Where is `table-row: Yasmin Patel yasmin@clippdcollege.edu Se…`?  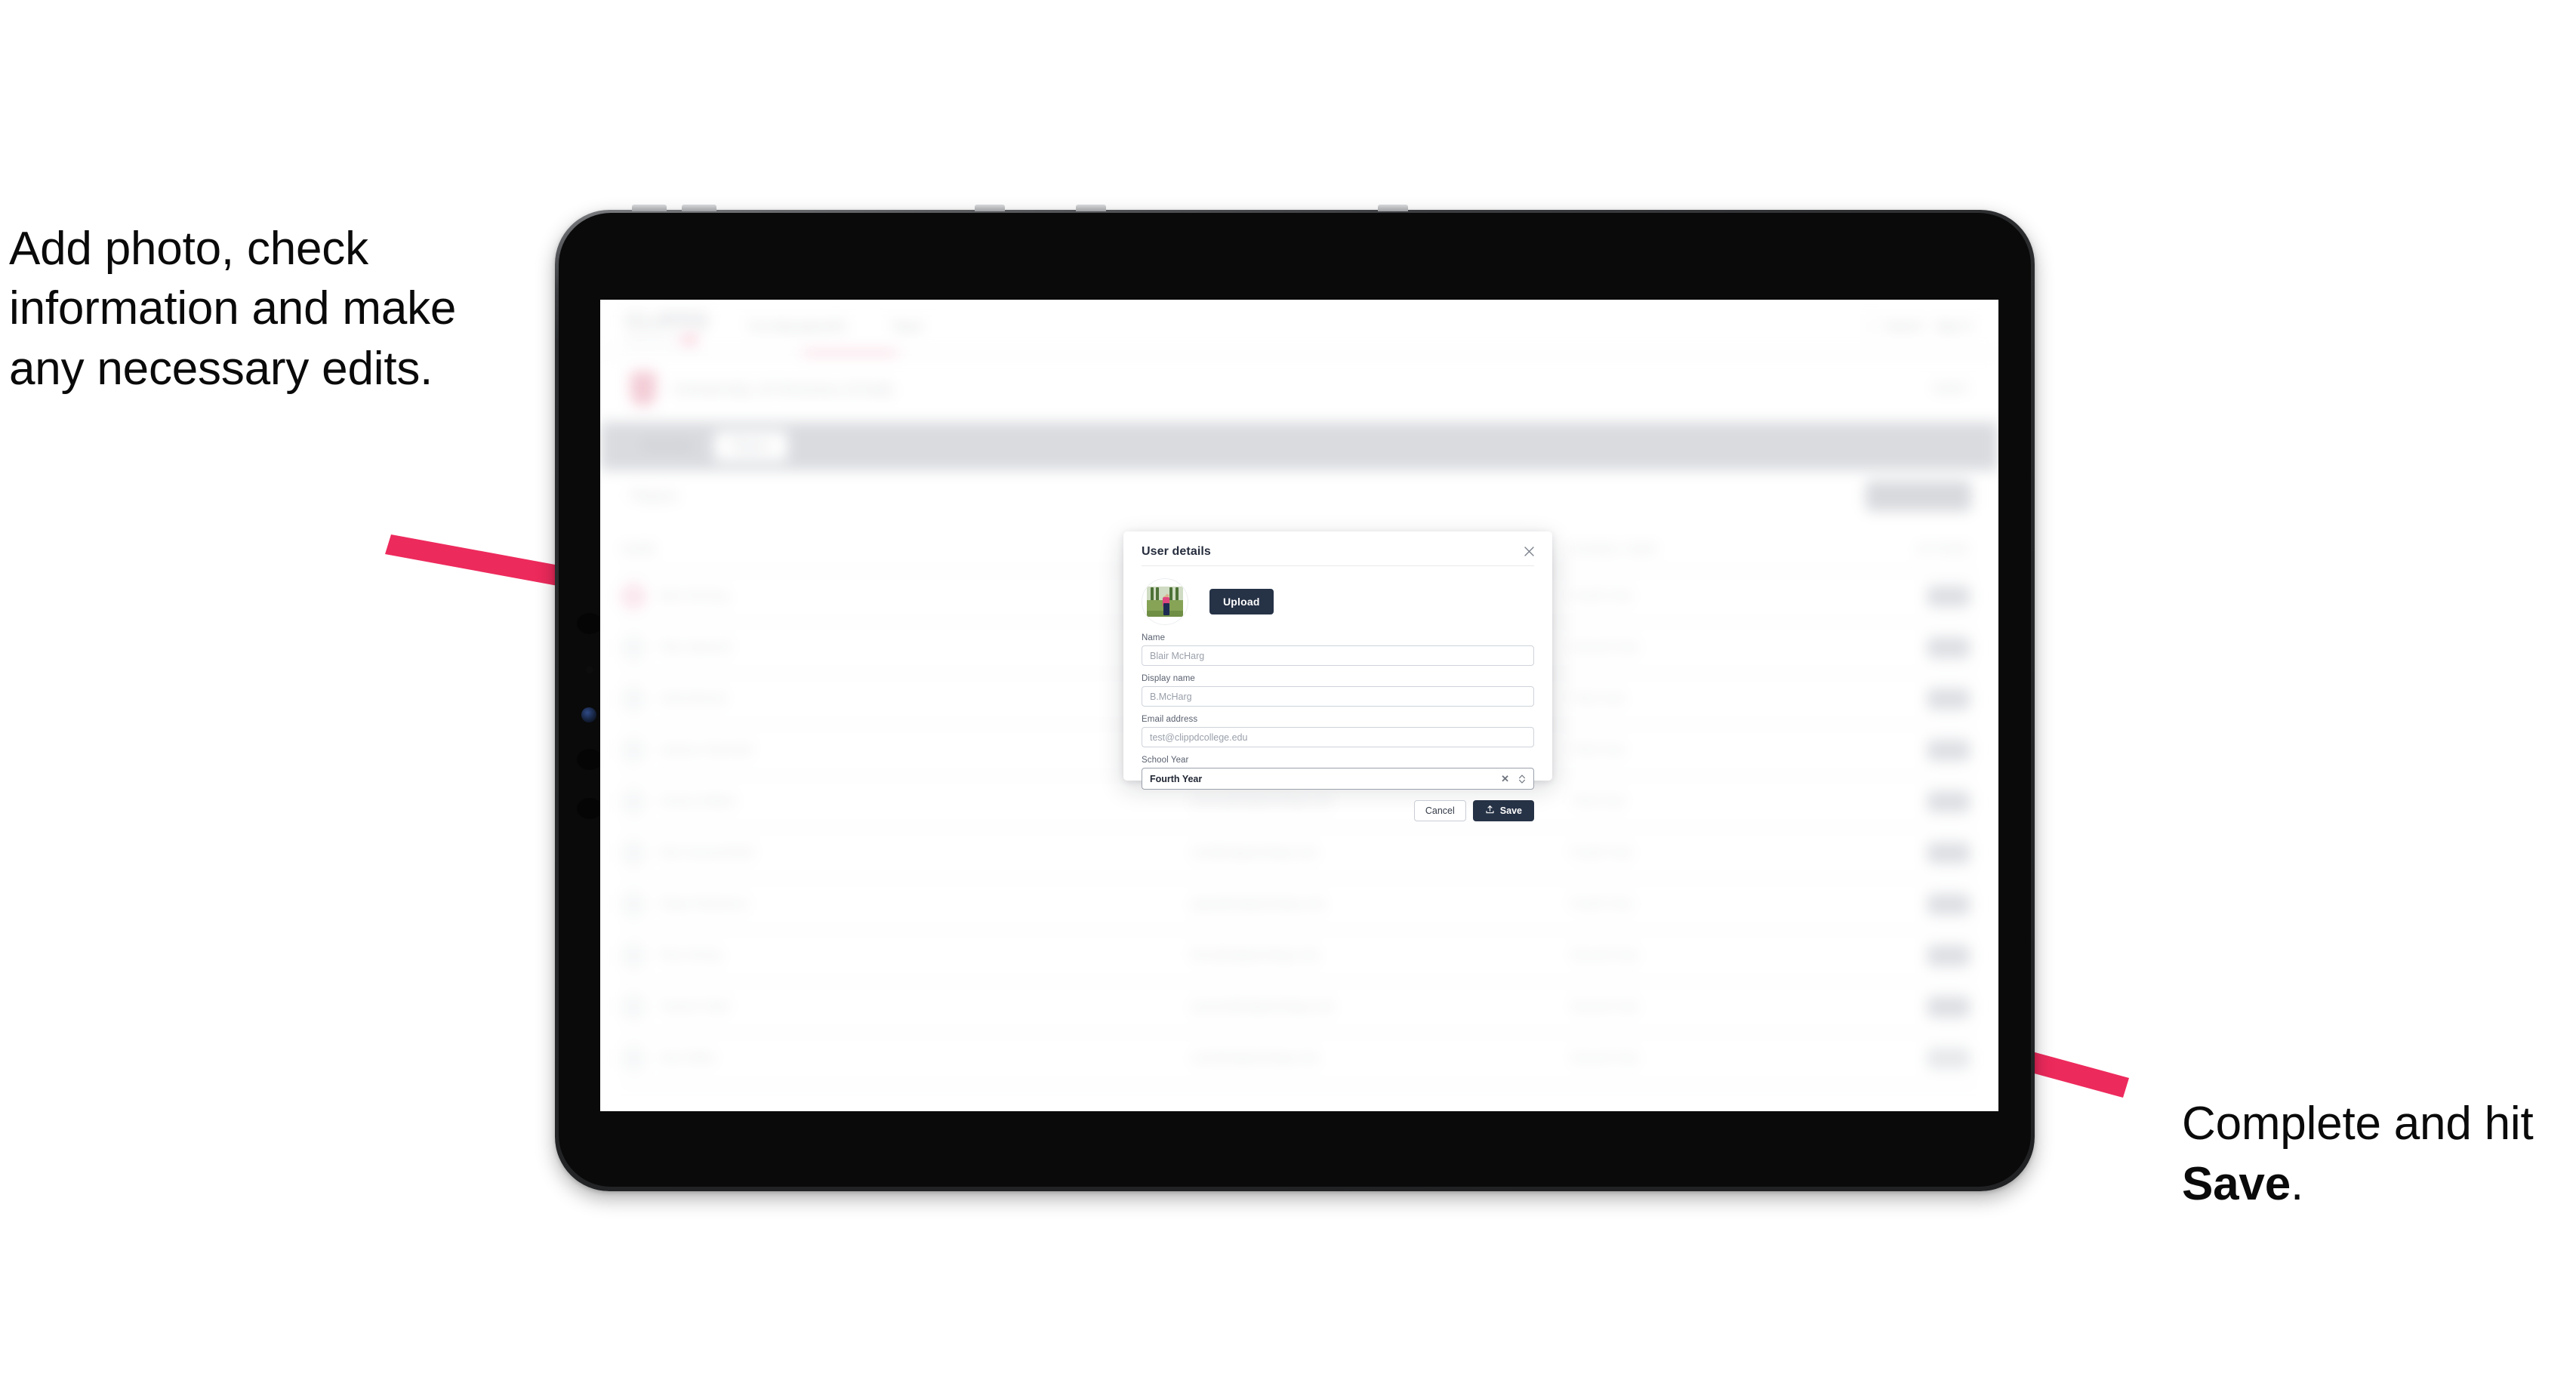 table-row: Yasmin Patel yasmin@clippdcollege.edu Se… is located at coordinates (1299, 1007).